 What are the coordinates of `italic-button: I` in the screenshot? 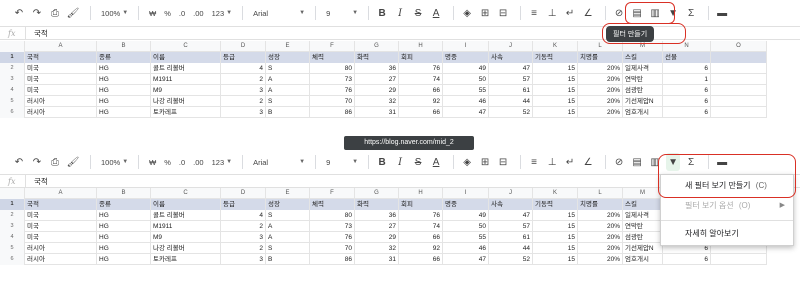 It's located at (400, 13).